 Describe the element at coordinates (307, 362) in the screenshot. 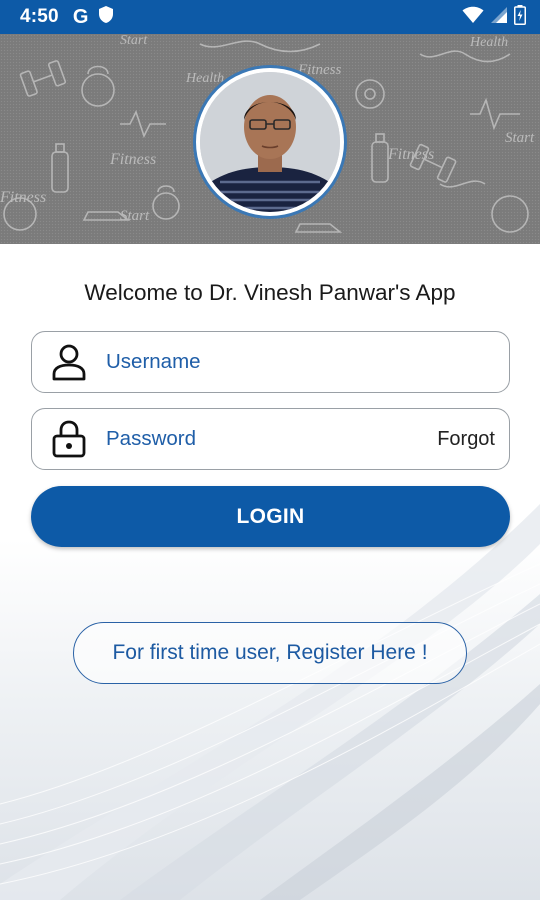

I see `username-input` at that location.